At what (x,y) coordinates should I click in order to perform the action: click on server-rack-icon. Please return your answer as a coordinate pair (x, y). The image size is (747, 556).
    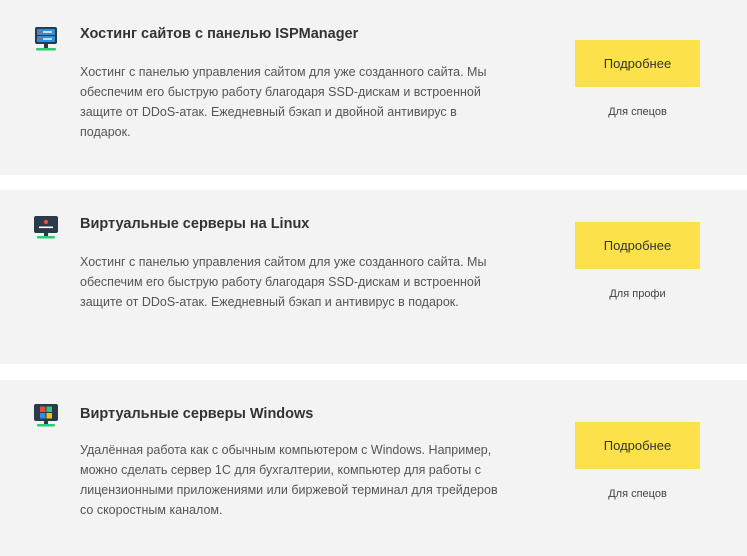
    Looking at the image, I should click on (46, 40).